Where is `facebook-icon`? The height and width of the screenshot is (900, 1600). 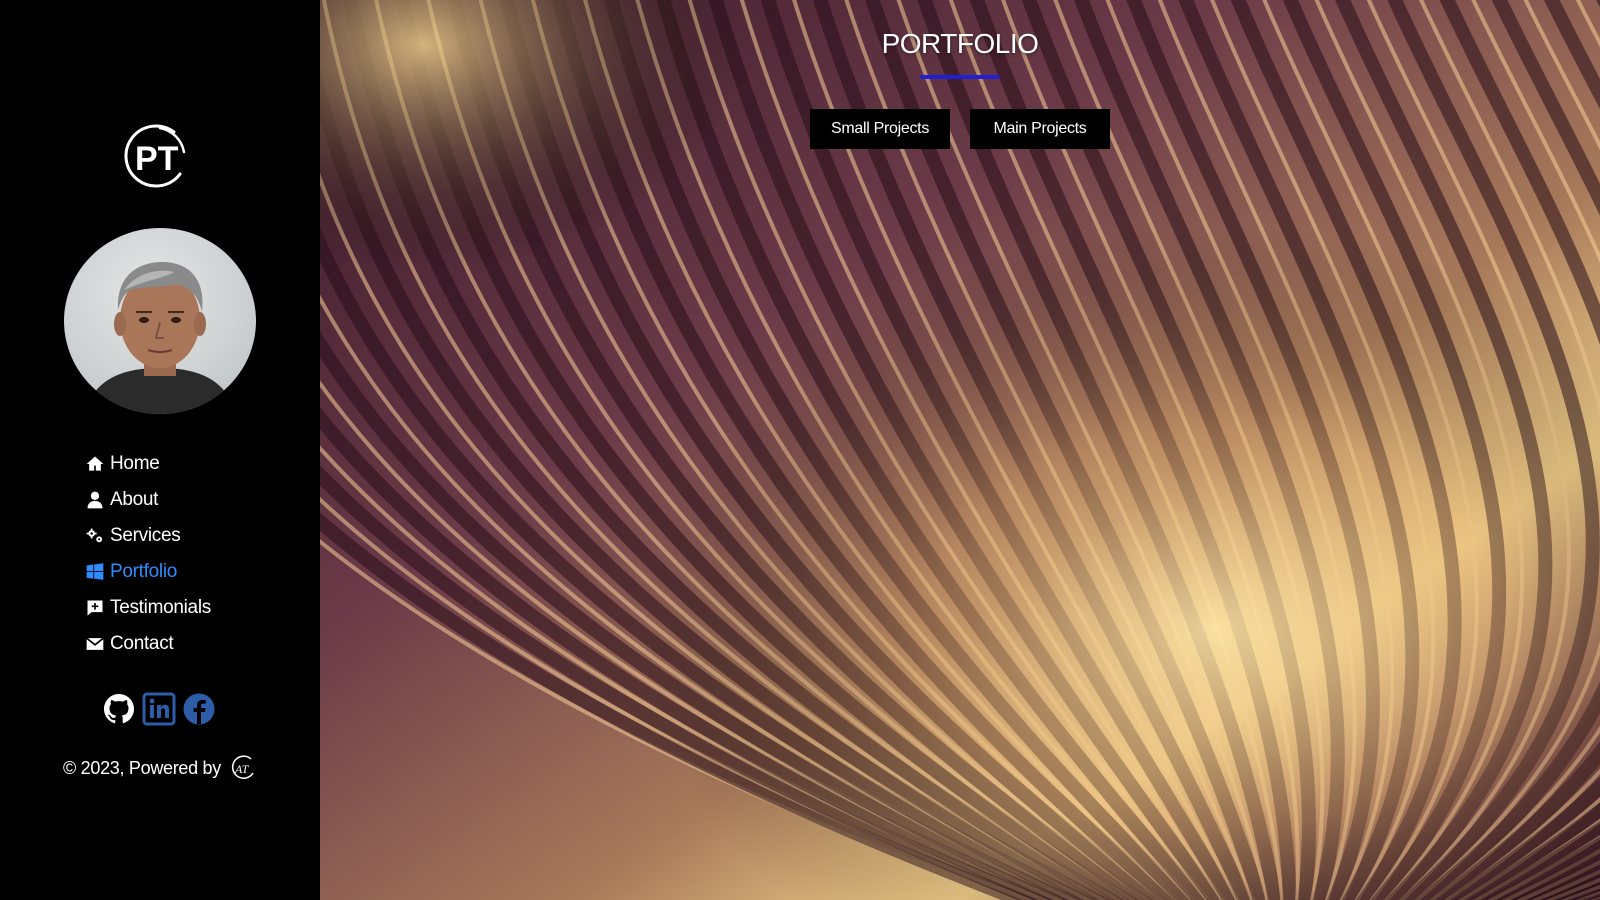 facebook-icon is located at coordinates (199, 709).